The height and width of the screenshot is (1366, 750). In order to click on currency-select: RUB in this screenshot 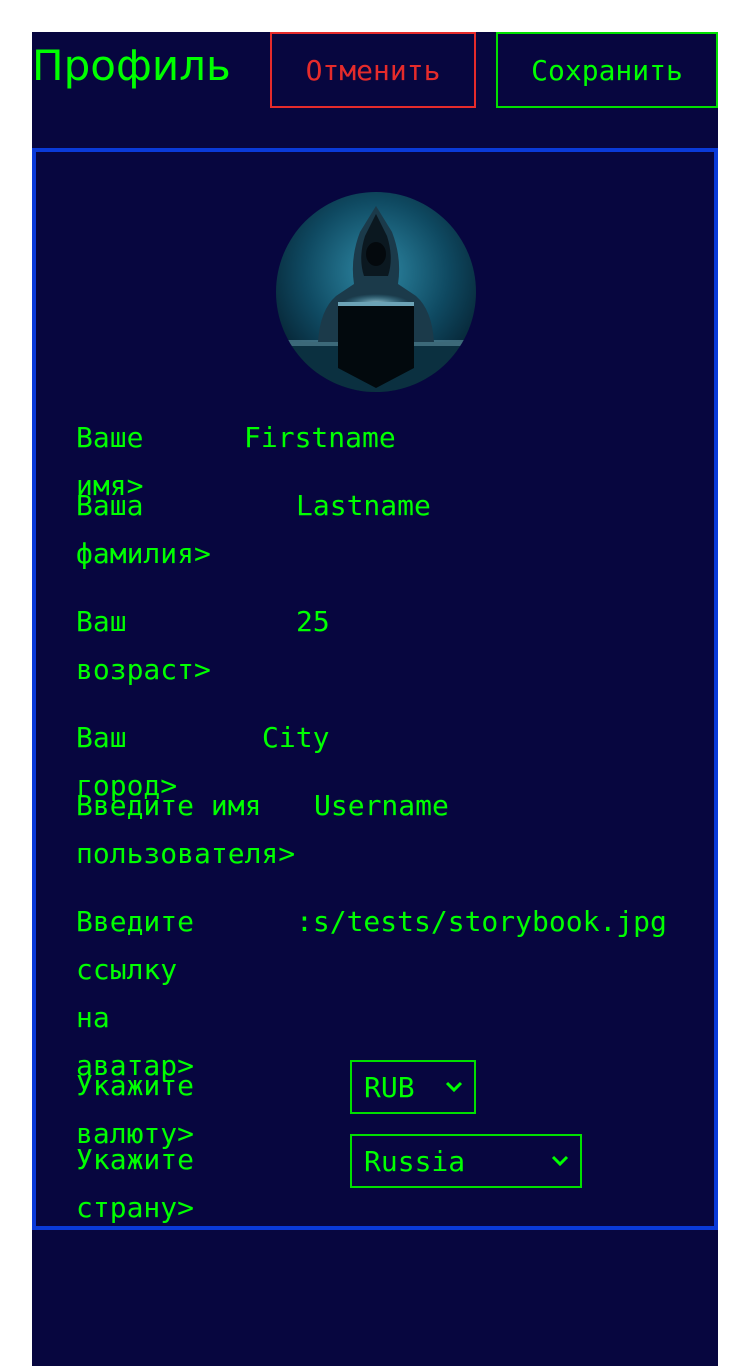, I will do `click(413, 1087)`.